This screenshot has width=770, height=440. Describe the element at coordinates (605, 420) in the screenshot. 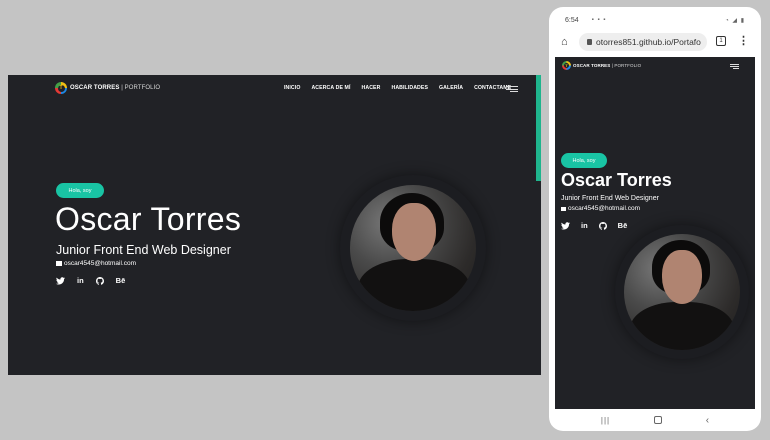

I see `recent-apps-icon: |||` at that location.